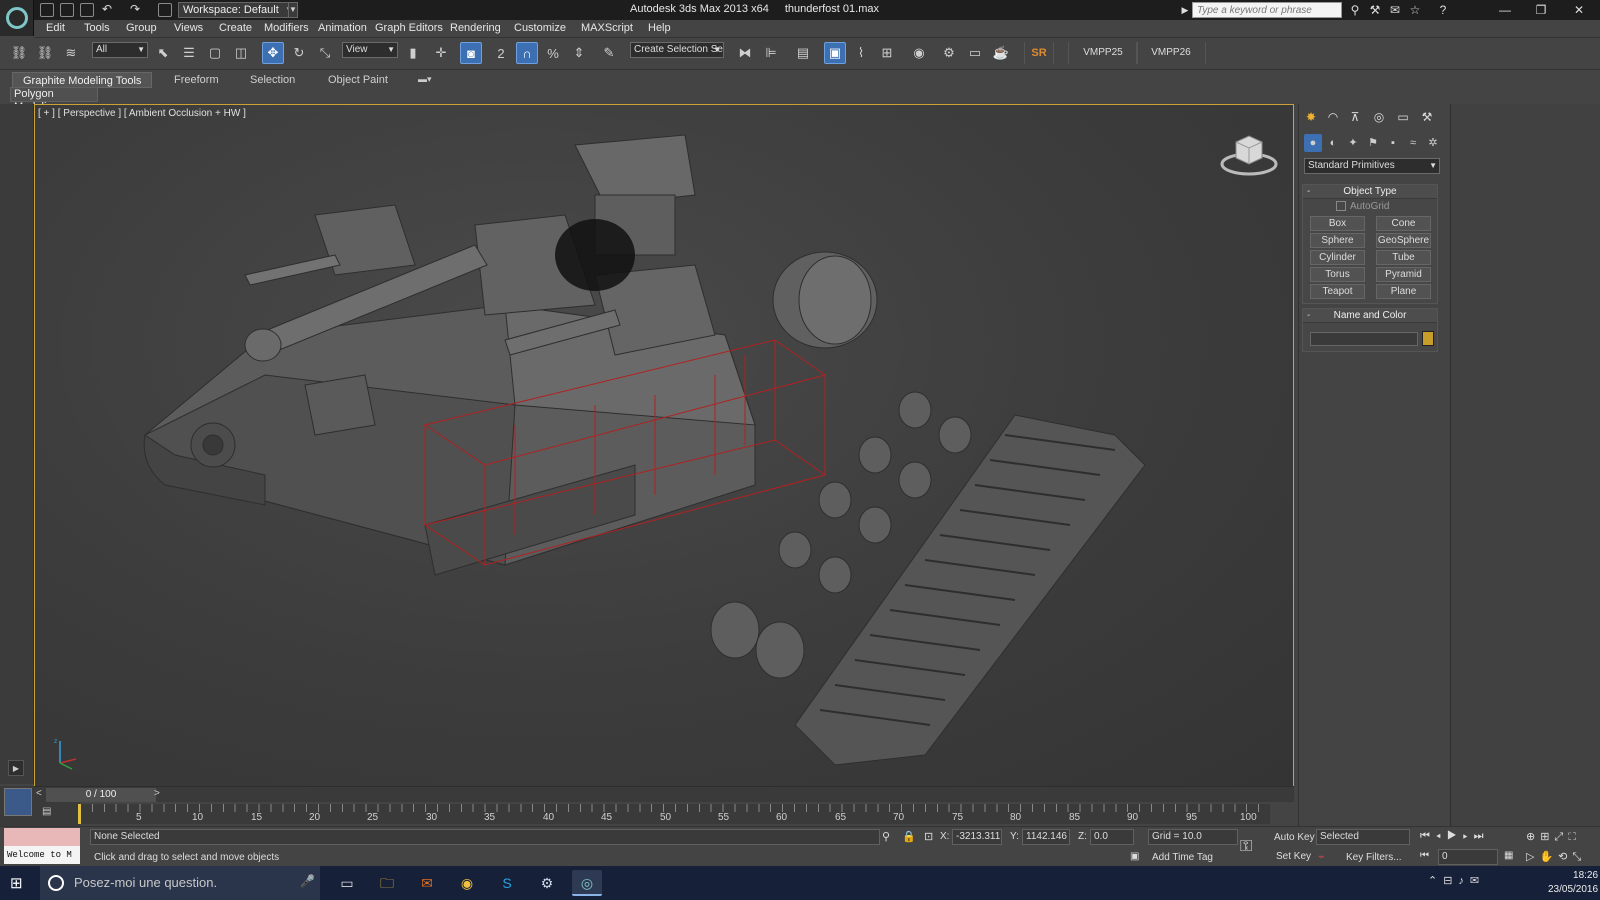 Image resolution: width=1600 pixels, height=900 pixels. I want to click on favorites-star-icon: ☆, so click(1415, 10).